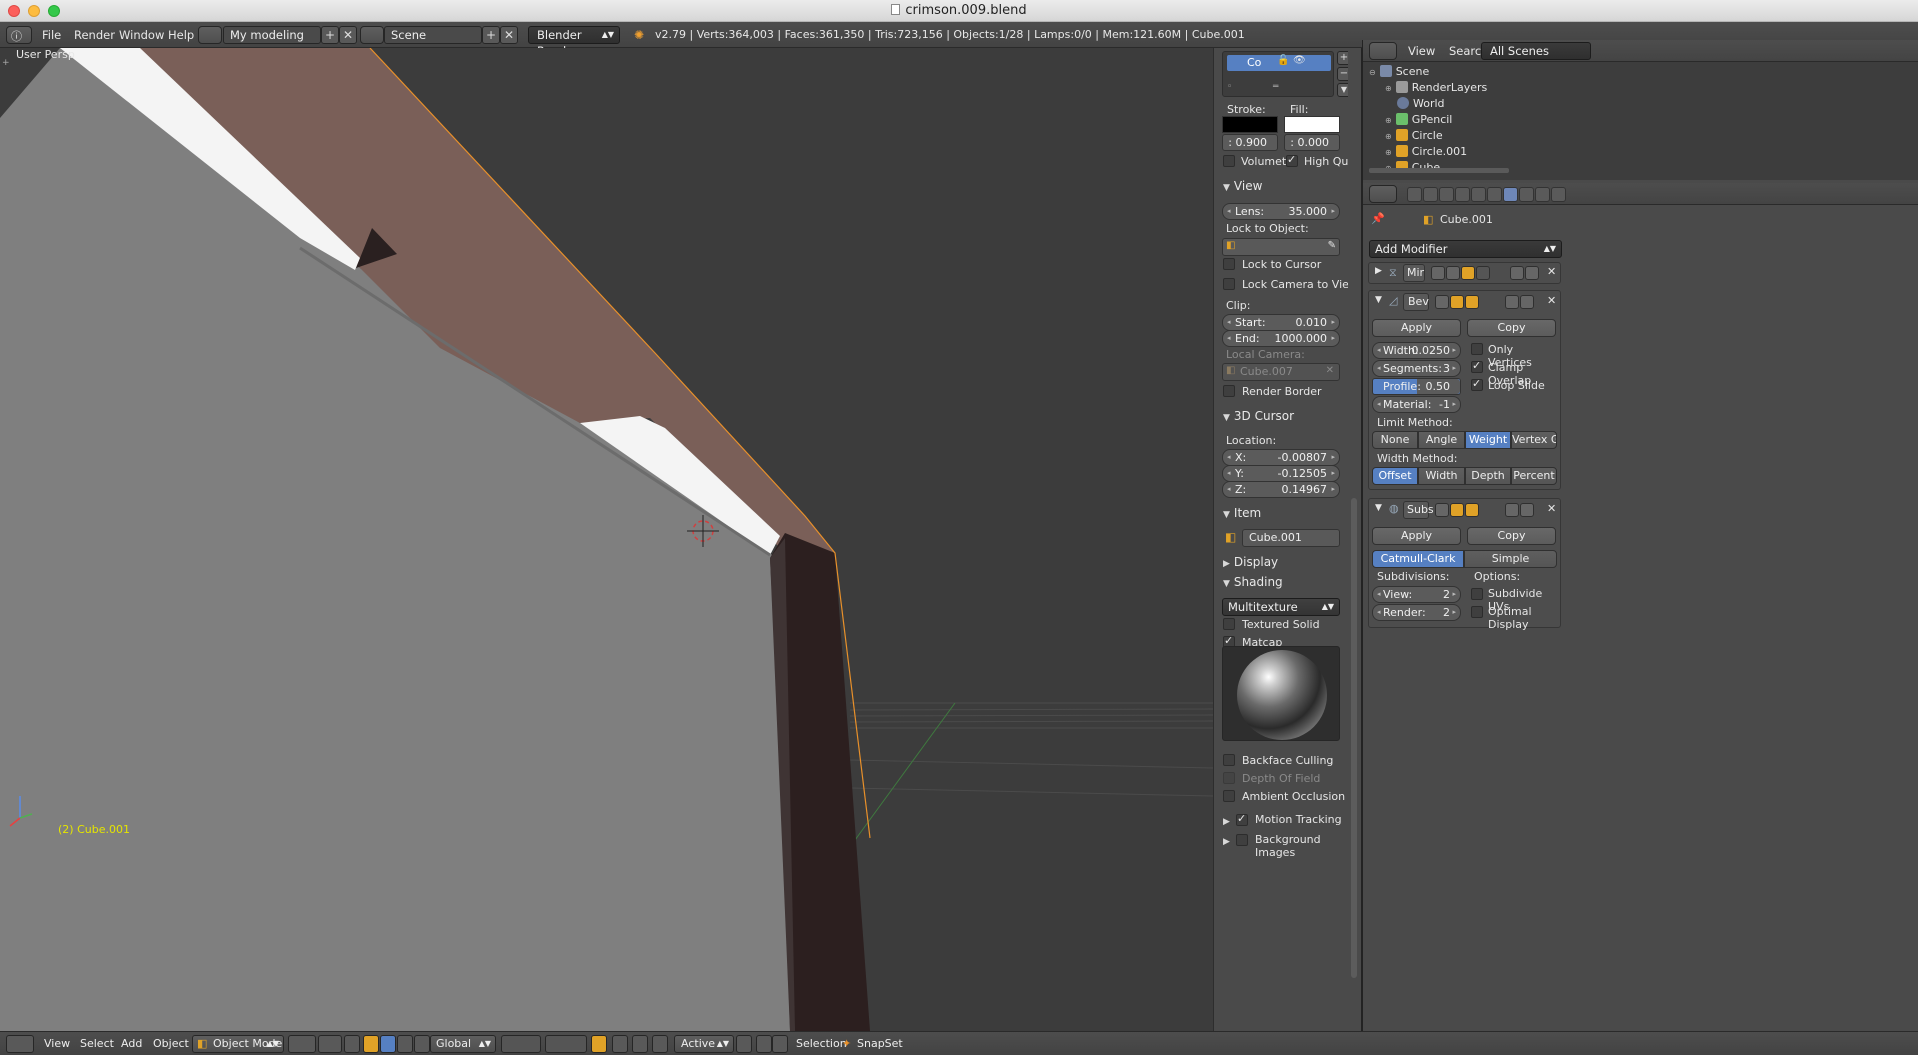  Describe the element at coordinates (1465, 249) in the screenshot. I see `add-modifier-dropdown: Add Modifier ▲▼` at that location.